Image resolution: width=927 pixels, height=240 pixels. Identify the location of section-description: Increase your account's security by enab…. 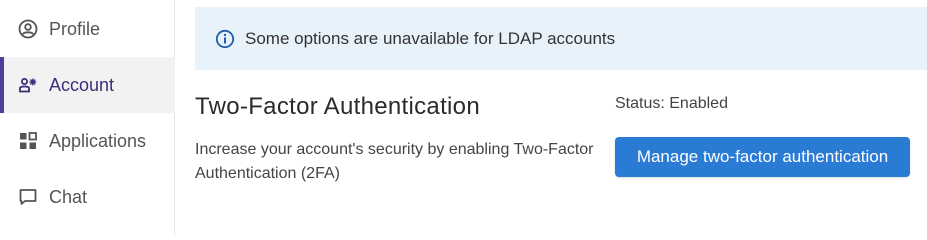
(394, 161).